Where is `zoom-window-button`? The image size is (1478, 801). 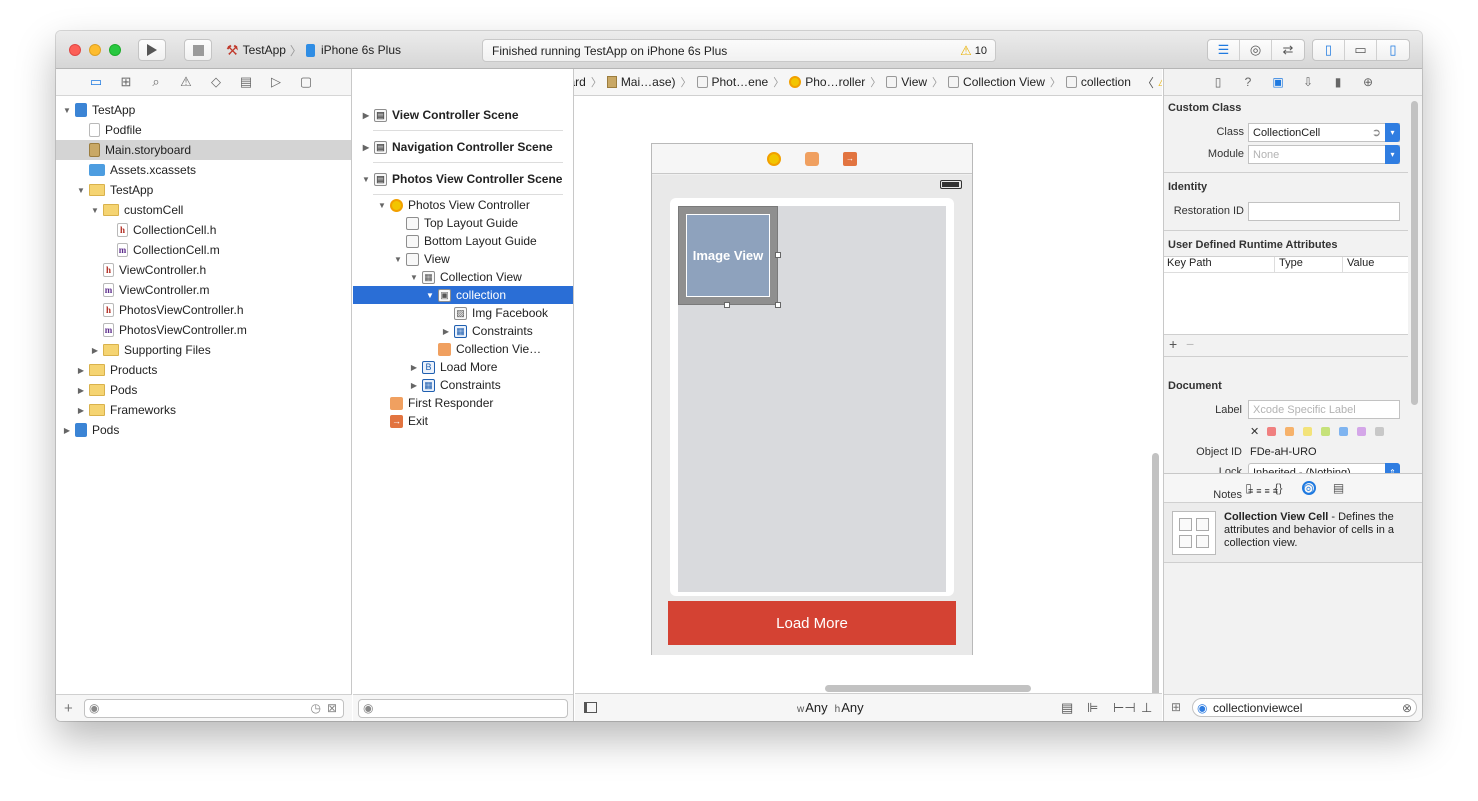
zoom-window-button is located at coordinates (115, 50).